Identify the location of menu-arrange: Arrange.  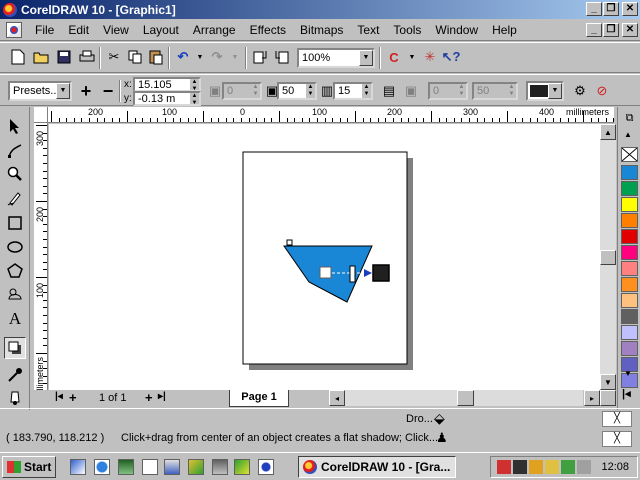
(214, 30).